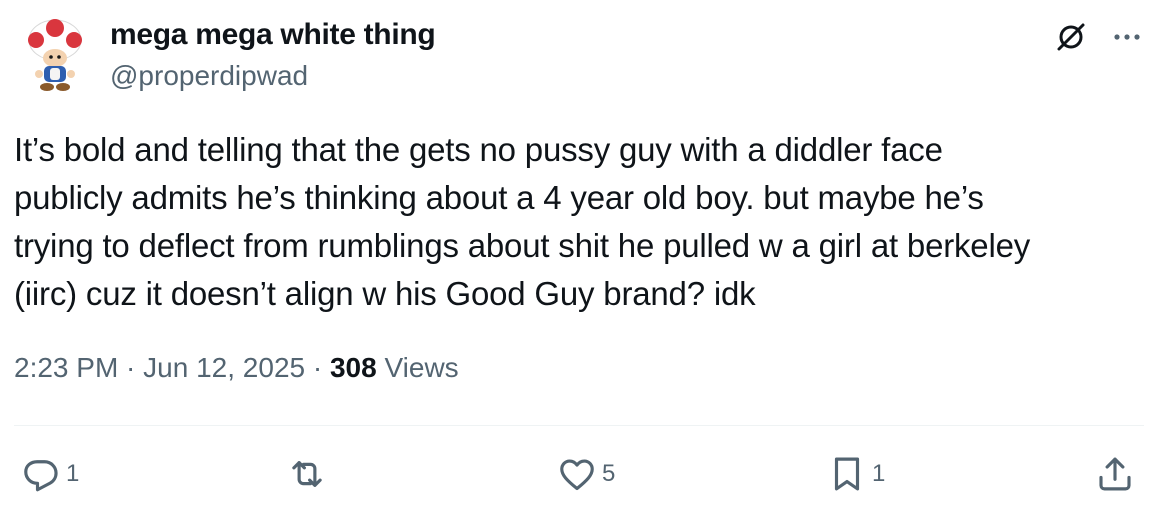 The image size is (1160, 518). I want to click on more-options-icon, so click(1127, 37).